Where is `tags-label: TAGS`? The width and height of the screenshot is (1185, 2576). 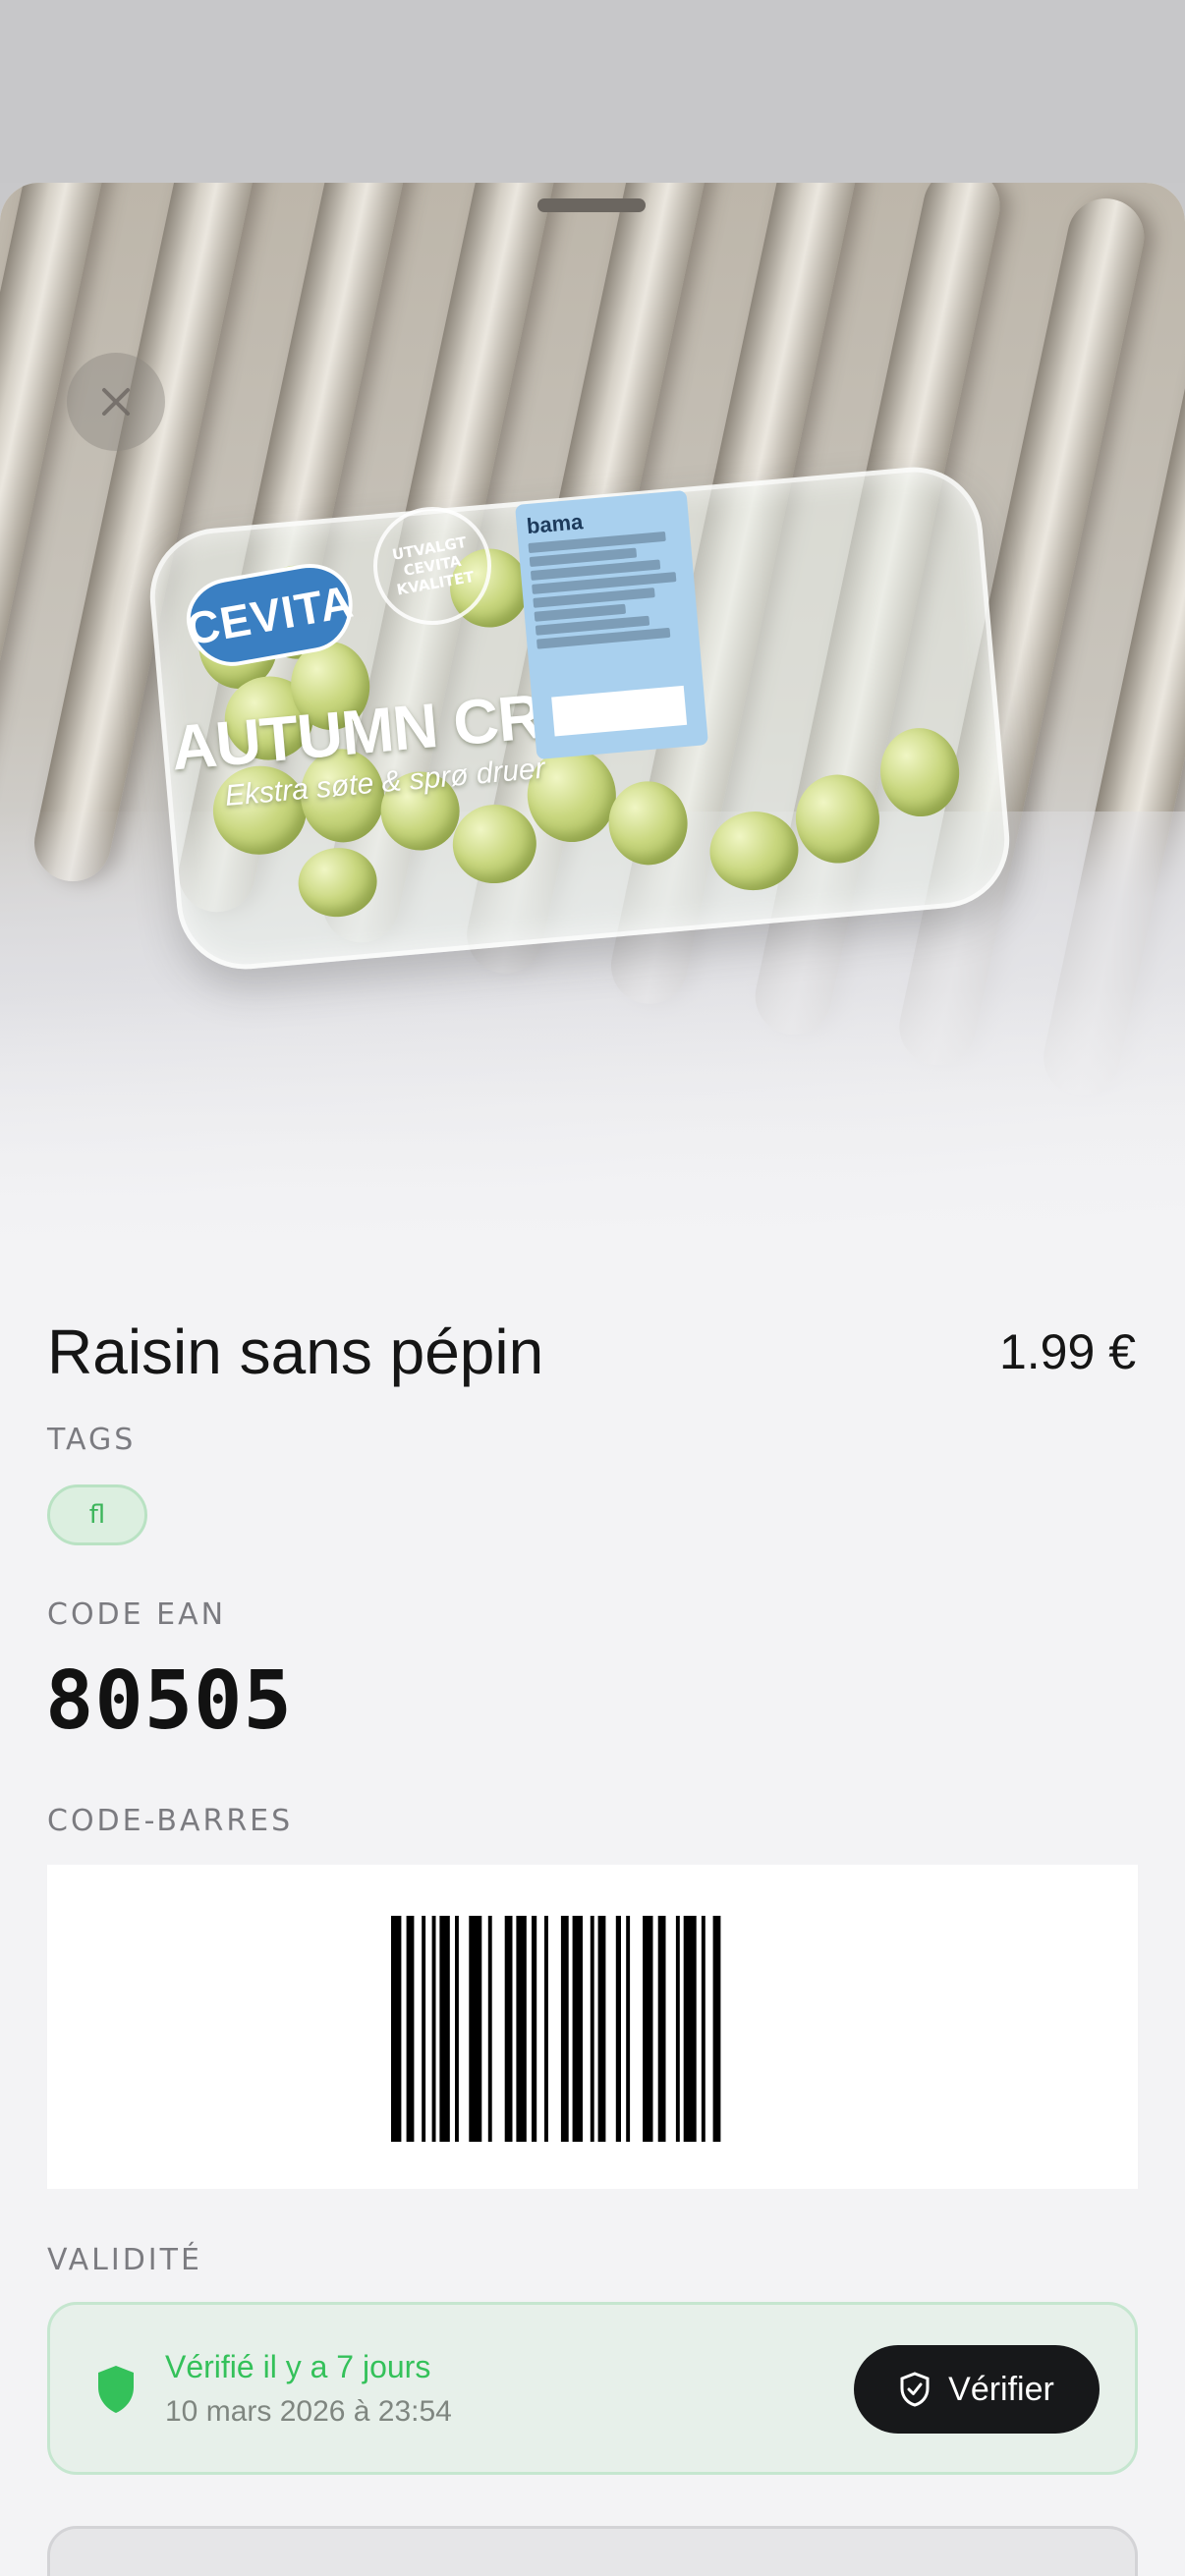 tags-label: TAGS is located at coordinates (92, 1440).